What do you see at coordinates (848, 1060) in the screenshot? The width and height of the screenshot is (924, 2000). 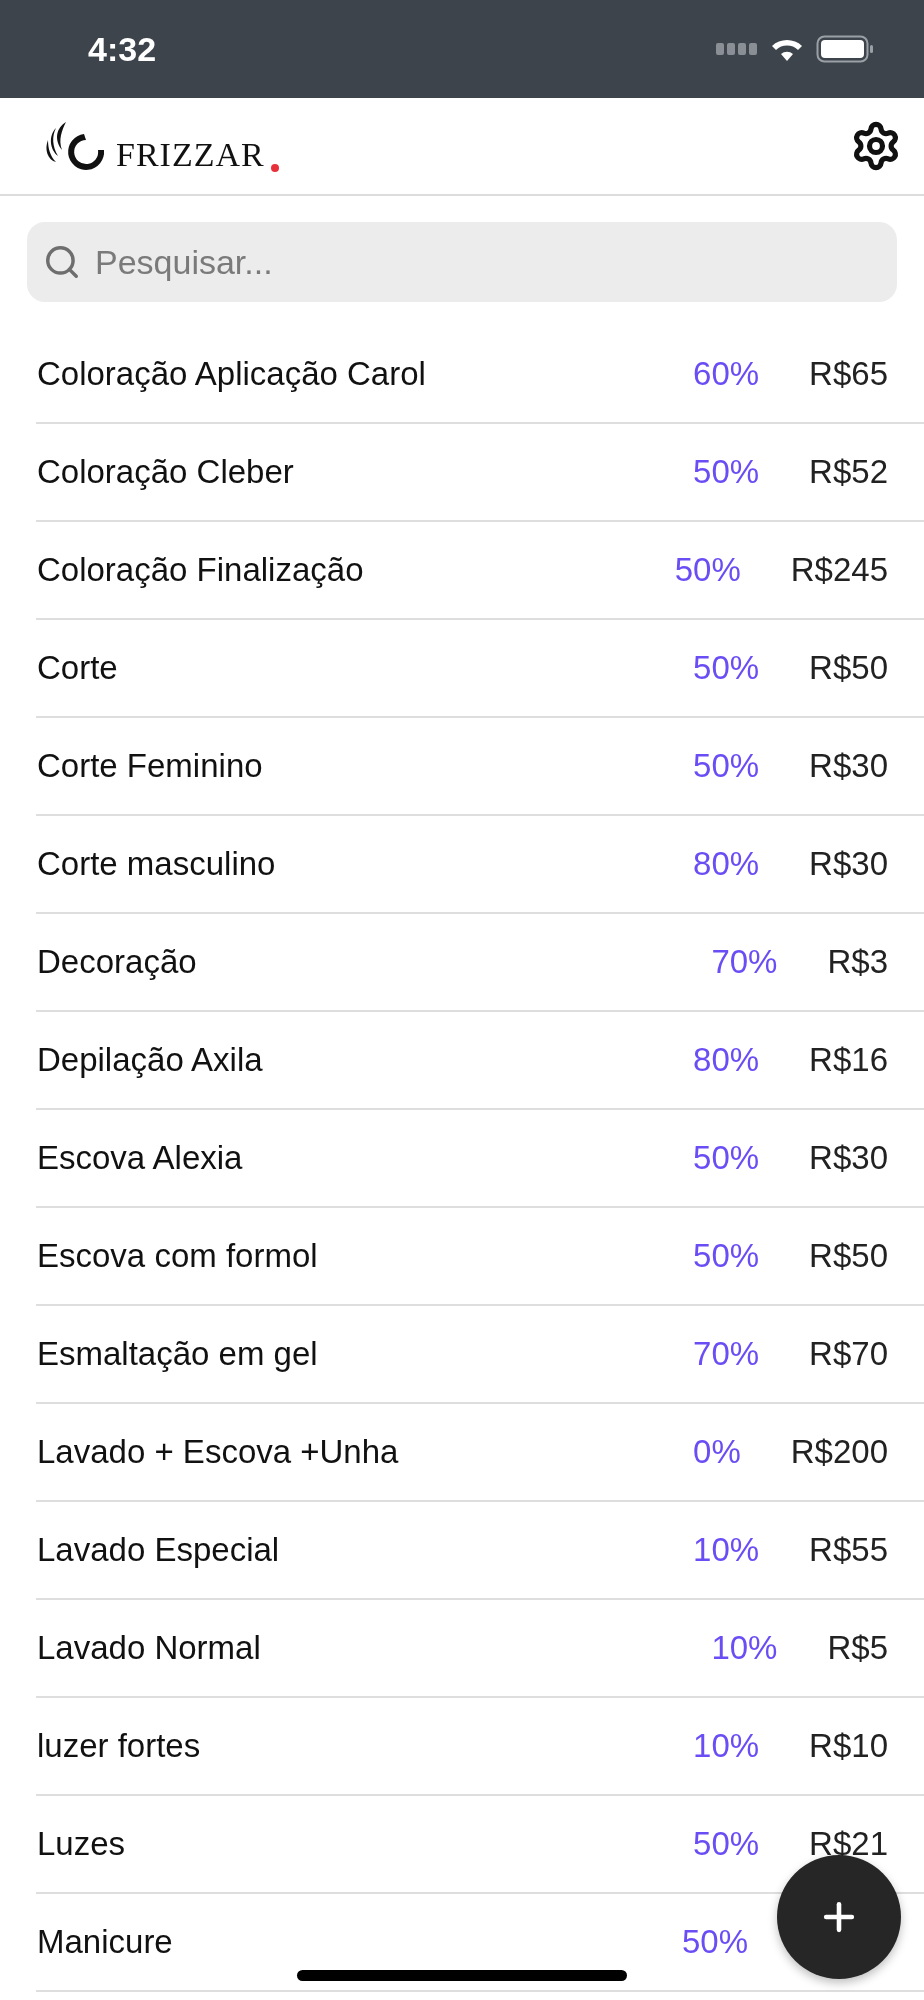 I see `service-price: R$16` at bounding box center [848, 1060].